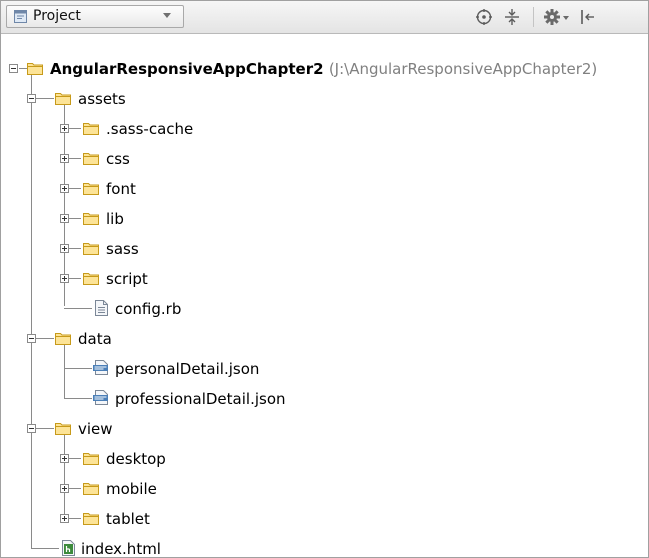 The width and height of the screenshot is (649, 558). What do you see at coordinates (102, 99) in the screenshot?
I see `tree-node-label: assets` at bounding box center [102, 99].